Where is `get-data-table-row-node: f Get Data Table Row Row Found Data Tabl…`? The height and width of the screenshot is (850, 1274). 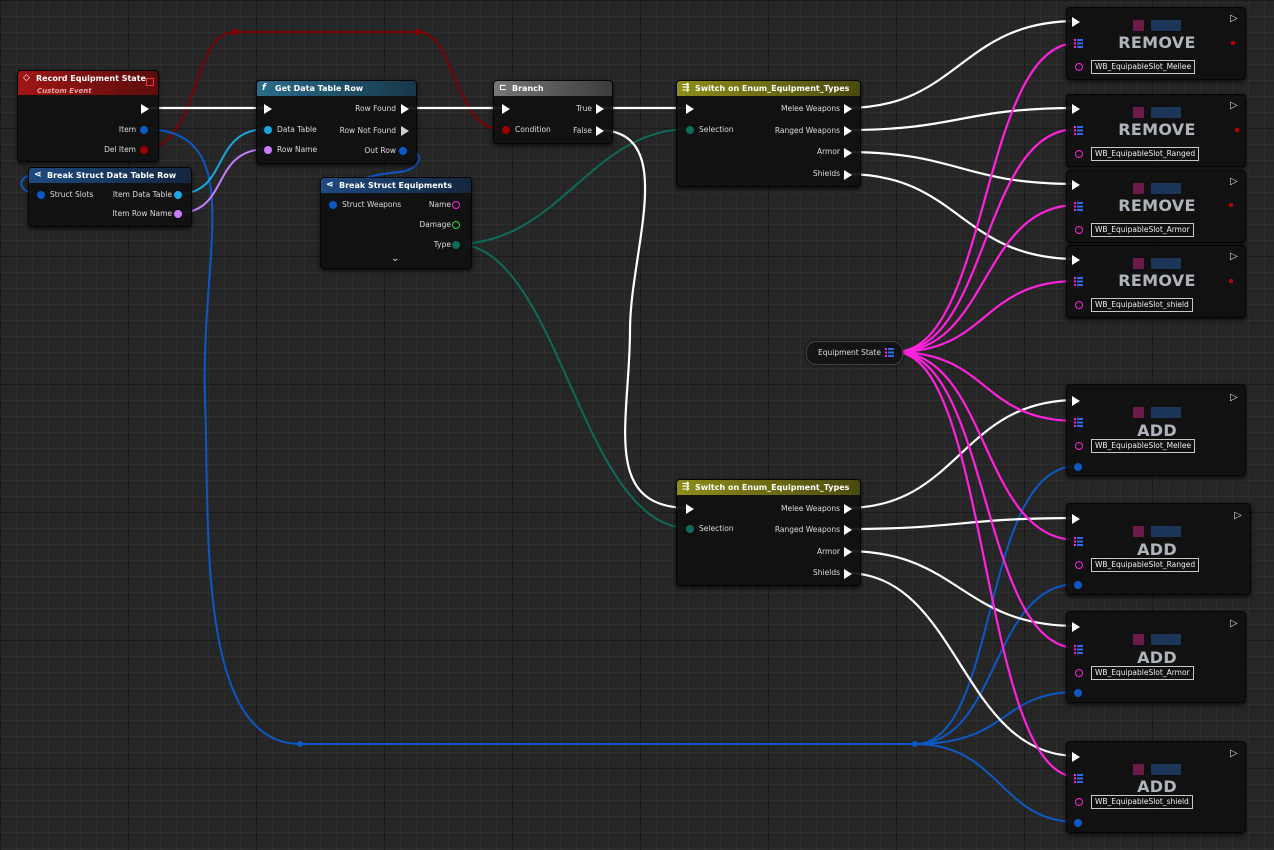 get-data-table-row-node: f Get Data Table Row Row Found Data Tabl… is located at coordinates (336, 122).